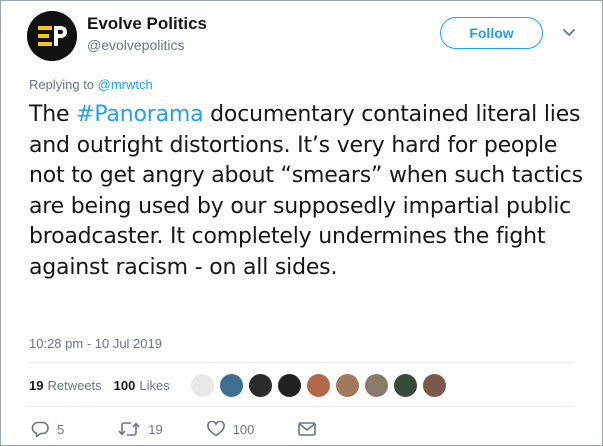  I want to click on retweets-label: Retweets, so click(74, 385).